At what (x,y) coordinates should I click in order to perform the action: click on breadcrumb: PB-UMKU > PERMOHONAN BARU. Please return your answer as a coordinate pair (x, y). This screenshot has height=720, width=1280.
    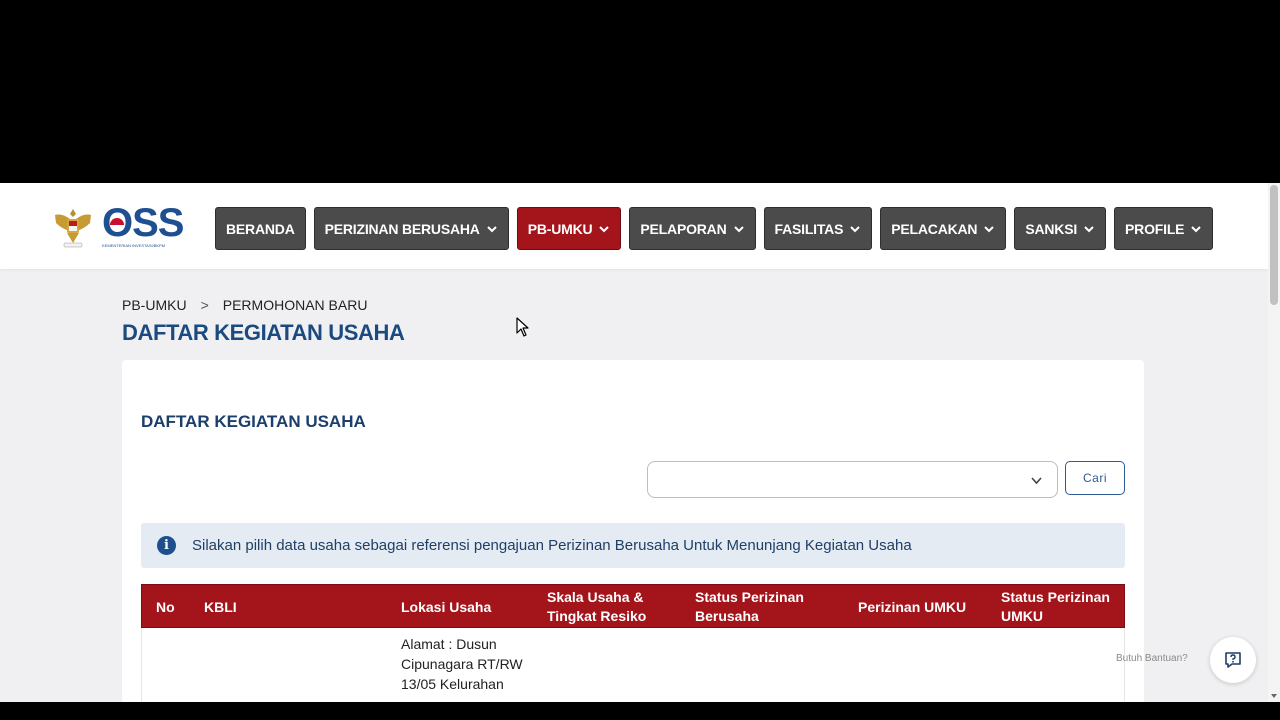
    Looking at the image, I should click on (244, 305).